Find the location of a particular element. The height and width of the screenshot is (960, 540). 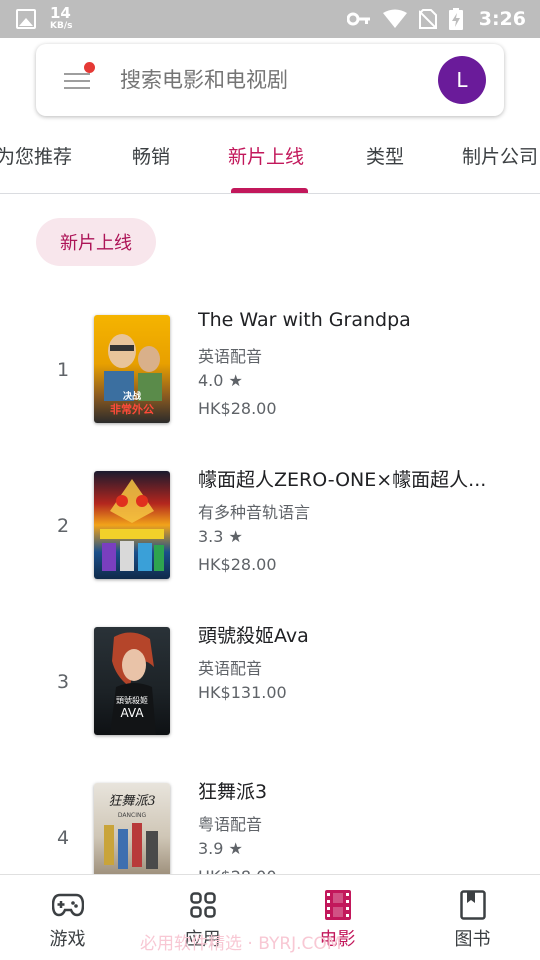

apps-grid-icon is located at coordinates (203, 905).